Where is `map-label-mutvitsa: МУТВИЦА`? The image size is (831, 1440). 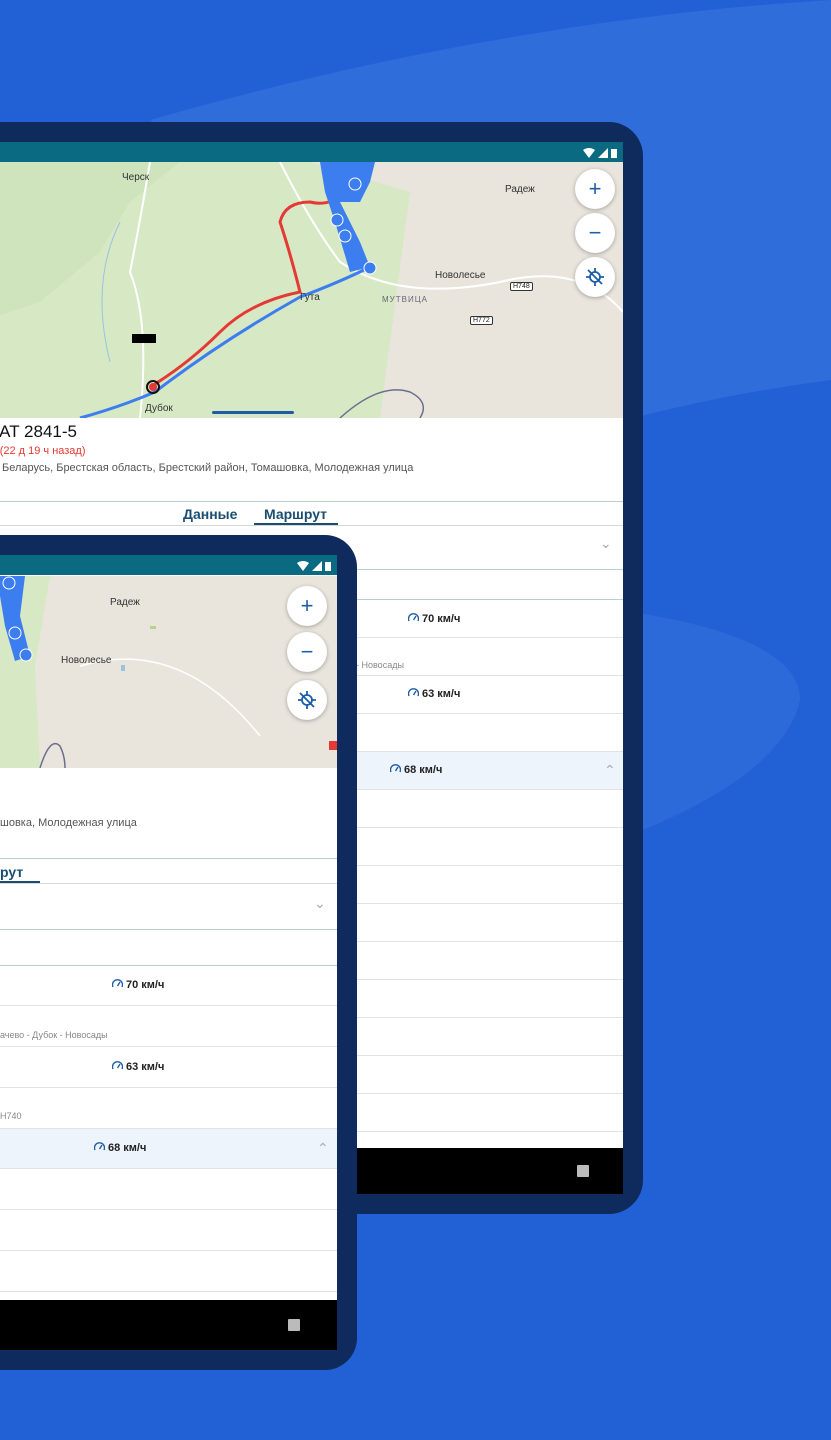 map-label-mutvitsa: МУТВИЦА is located at coordinates (405, 299).